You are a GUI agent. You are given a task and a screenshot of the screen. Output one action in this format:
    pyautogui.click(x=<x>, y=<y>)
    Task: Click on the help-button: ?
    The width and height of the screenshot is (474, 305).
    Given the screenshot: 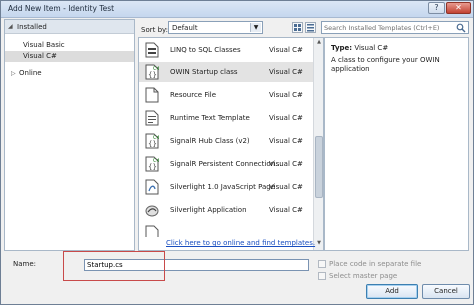 What is the action you would take?
    pyautogui.click(x=436, y=8)
    